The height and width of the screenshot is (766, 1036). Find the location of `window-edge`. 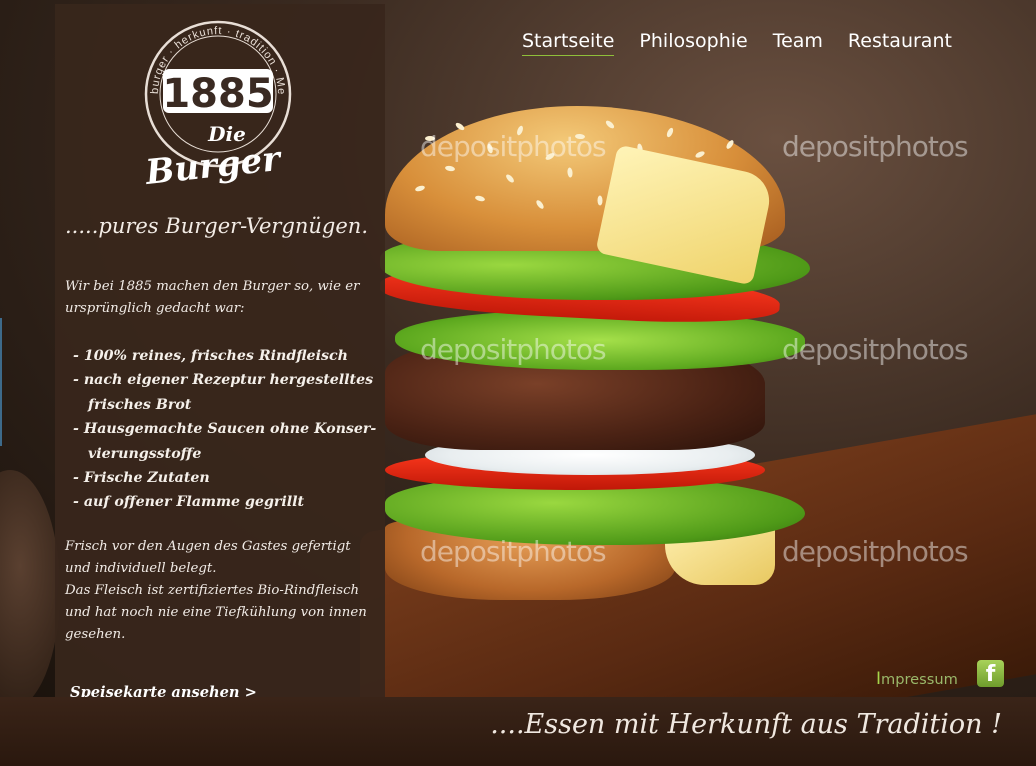

window-edge is located at coordinates (1, 382).